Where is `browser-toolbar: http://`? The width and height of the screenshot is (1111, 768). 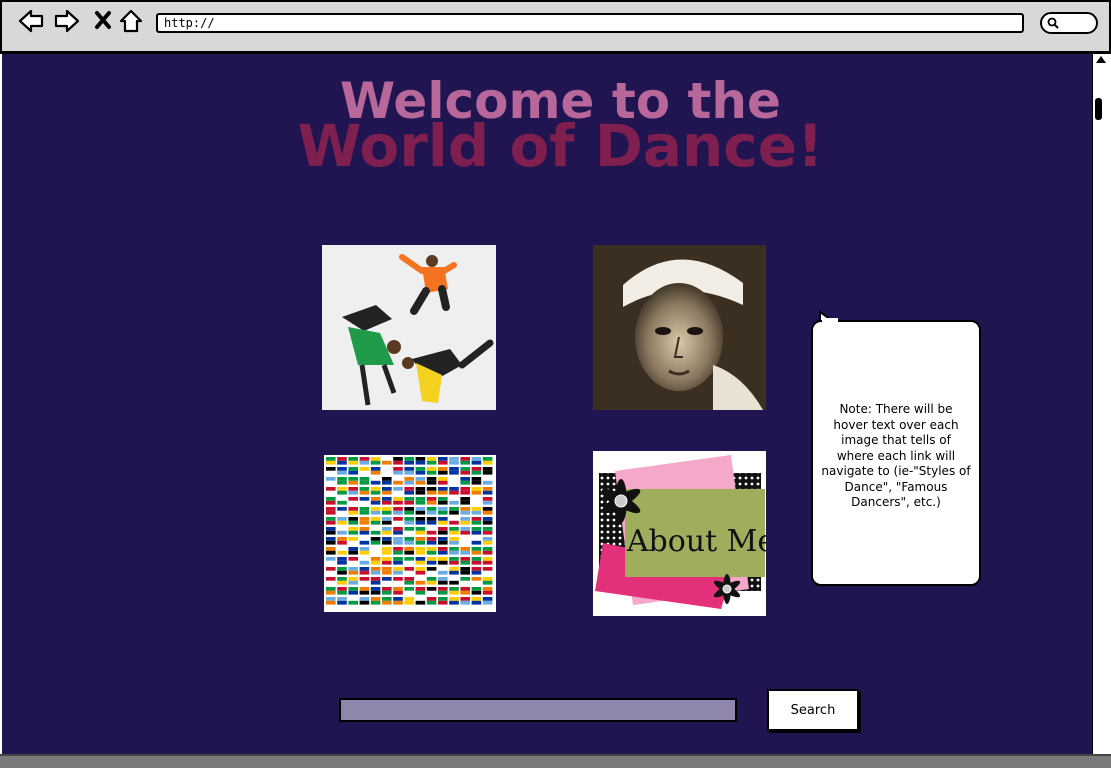 browser-toolbar: http:// is located at coordinates (555, 27).